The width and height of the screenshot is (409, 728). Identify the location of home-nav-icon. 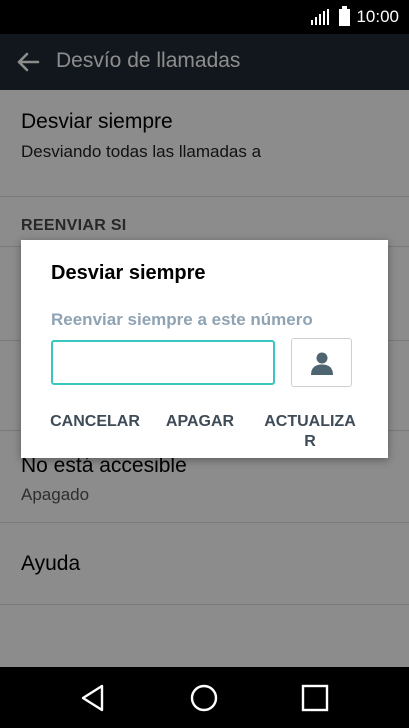
(204, 698).